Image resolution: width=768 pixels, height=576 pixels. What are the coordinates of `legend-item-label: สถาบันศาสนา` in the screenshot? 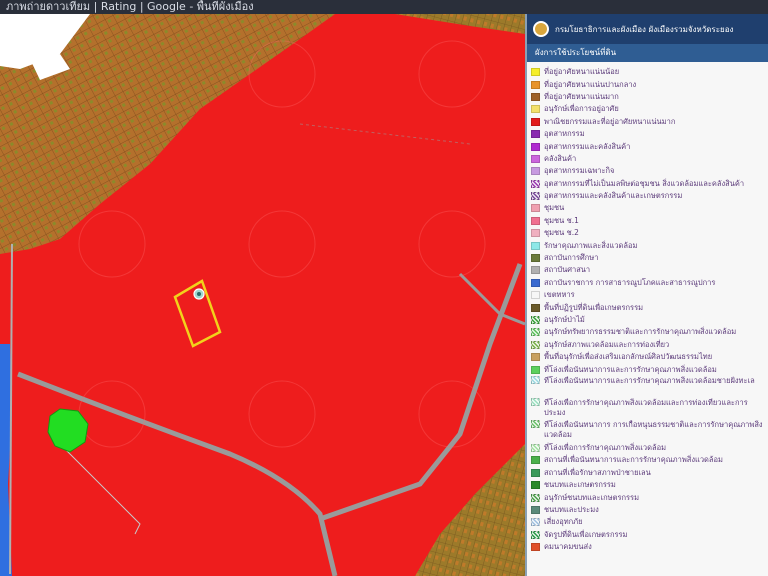 It's located at (567, 270).